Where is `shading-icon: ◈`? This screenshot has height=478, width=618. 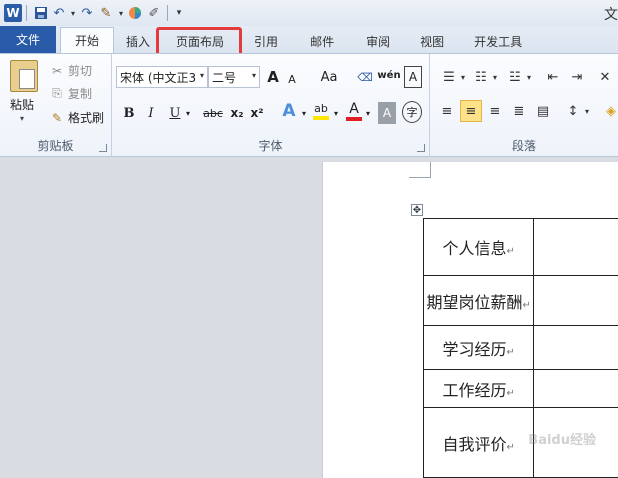 shading-icon: ◈ is located at coordinates (609, 111).